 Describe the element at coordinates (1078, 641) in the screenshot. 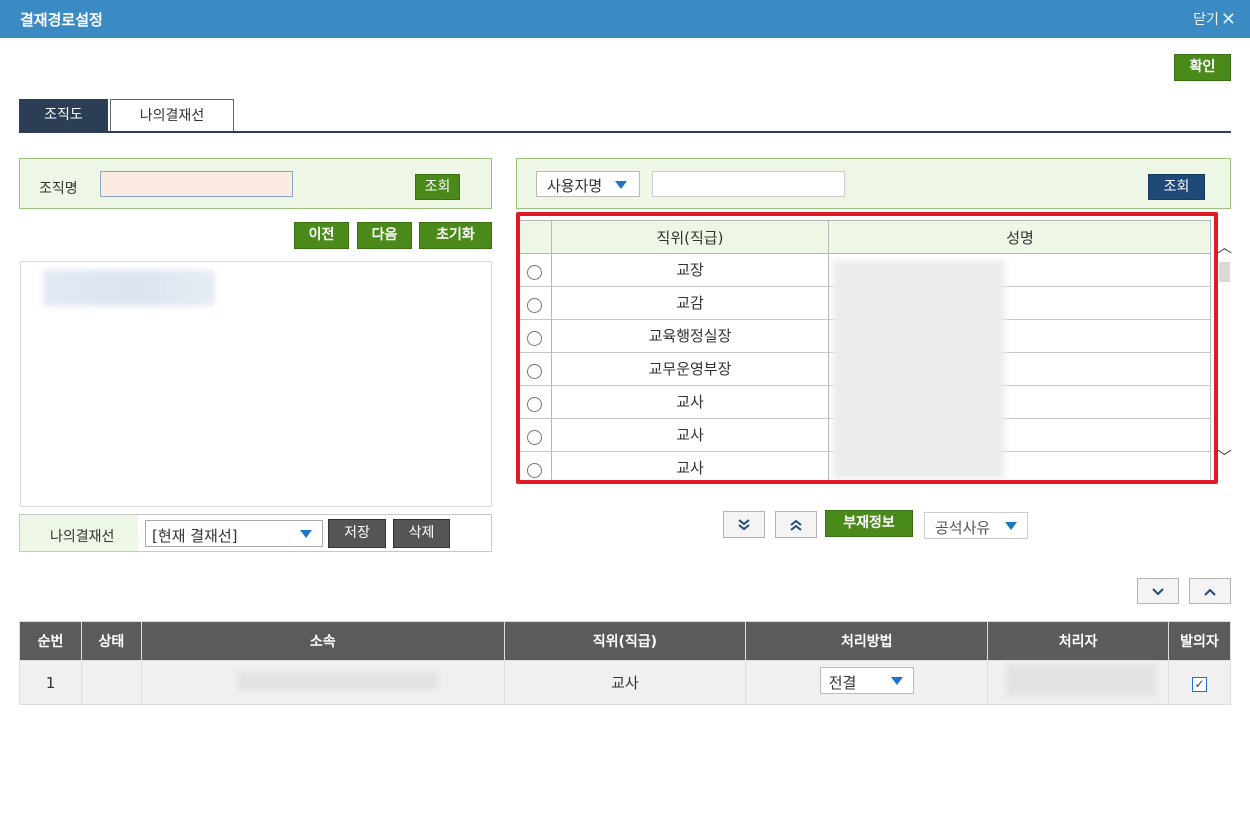

I see `th-processor: 처리자` at that location.